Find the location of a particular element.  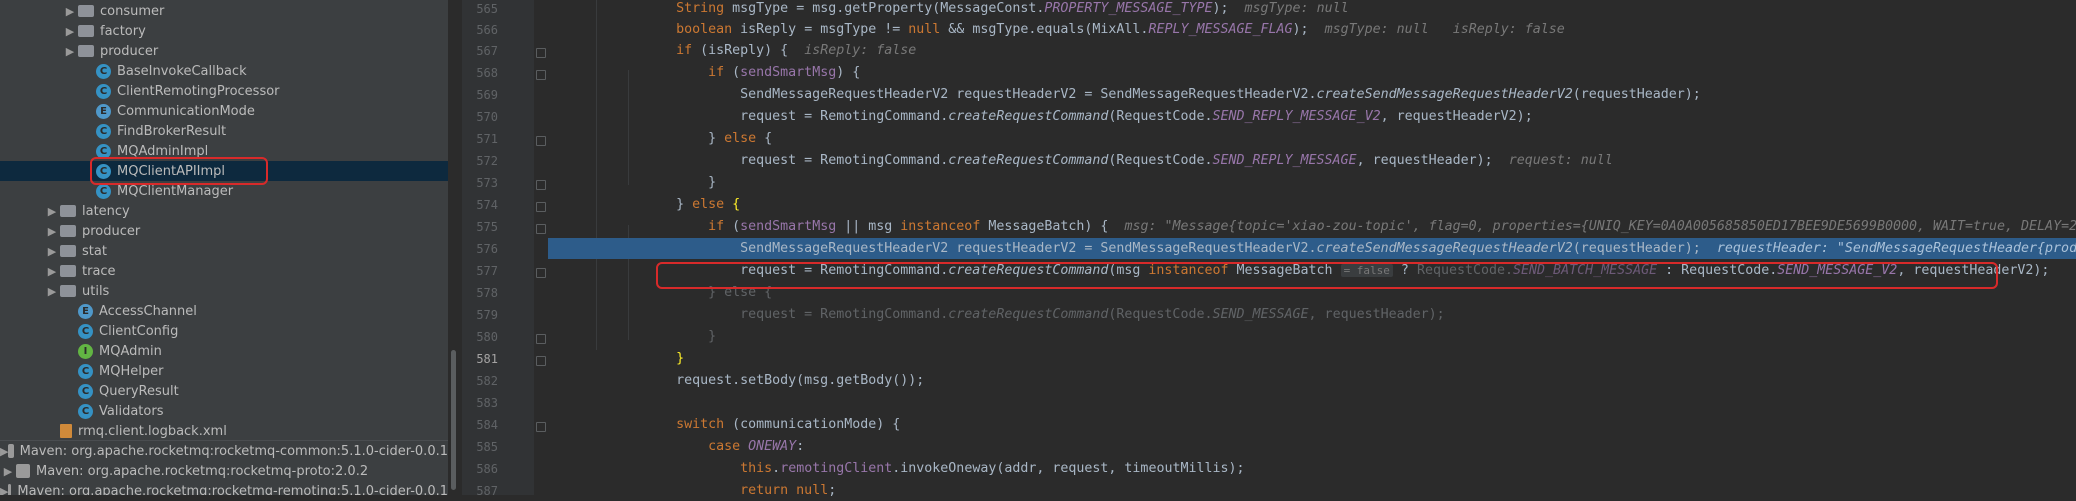

tree-item: C BaseInvokeCallback is located at coordinates (224, 71).